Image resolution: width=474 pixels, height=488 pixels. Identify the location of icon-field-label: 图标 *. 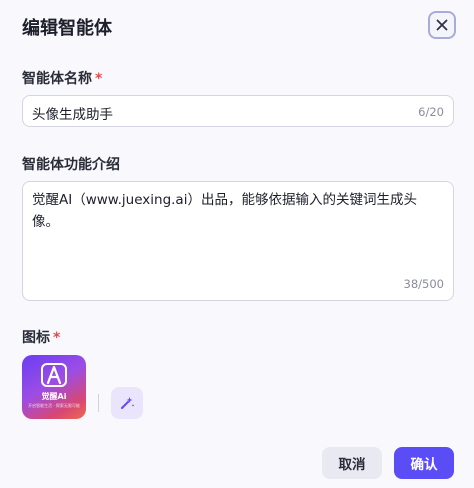
(41, 337).